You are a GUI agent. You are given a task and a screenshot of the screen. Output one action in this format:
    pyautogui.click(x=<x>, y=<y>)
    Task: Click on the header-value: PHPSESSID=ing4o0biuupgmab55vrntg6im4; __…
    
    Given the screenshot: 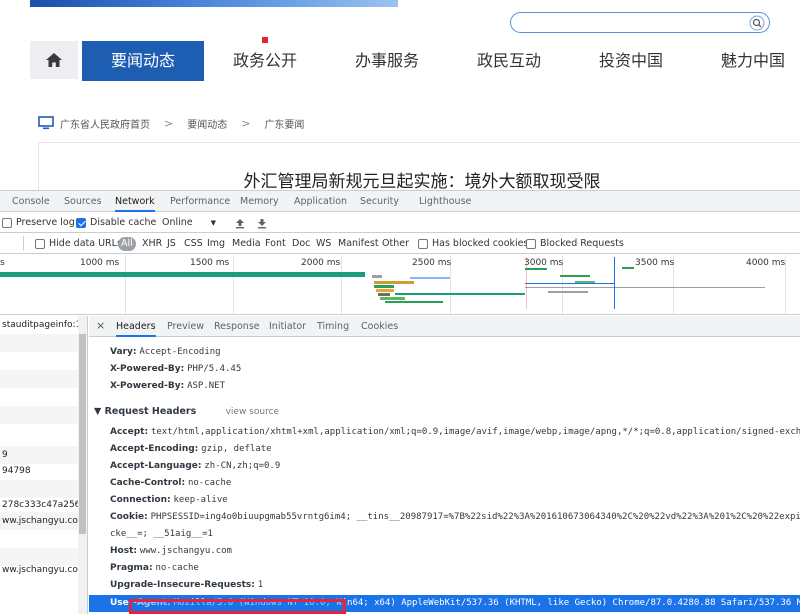 What is the action you would take?
    pyautogui.click(x=475, y=517)
    